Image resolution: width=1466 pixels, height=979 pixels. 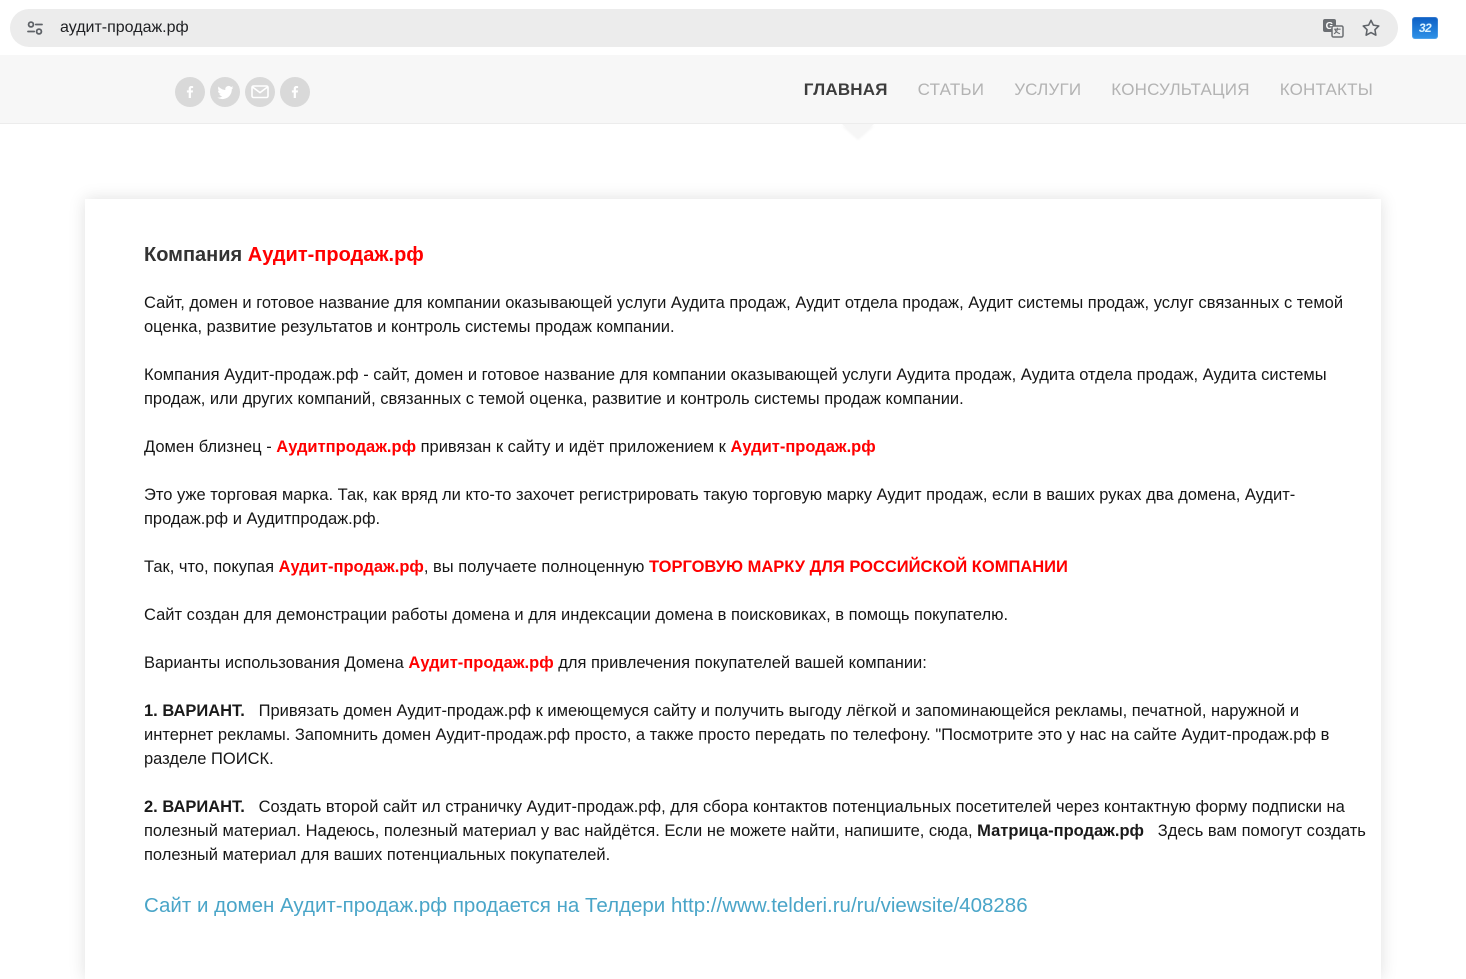 What do you see at coordinates (846, 90) in the screenshot?
I see `nav-item-главная: ГЛАВНАЯ` at bounding box center [846, 90].